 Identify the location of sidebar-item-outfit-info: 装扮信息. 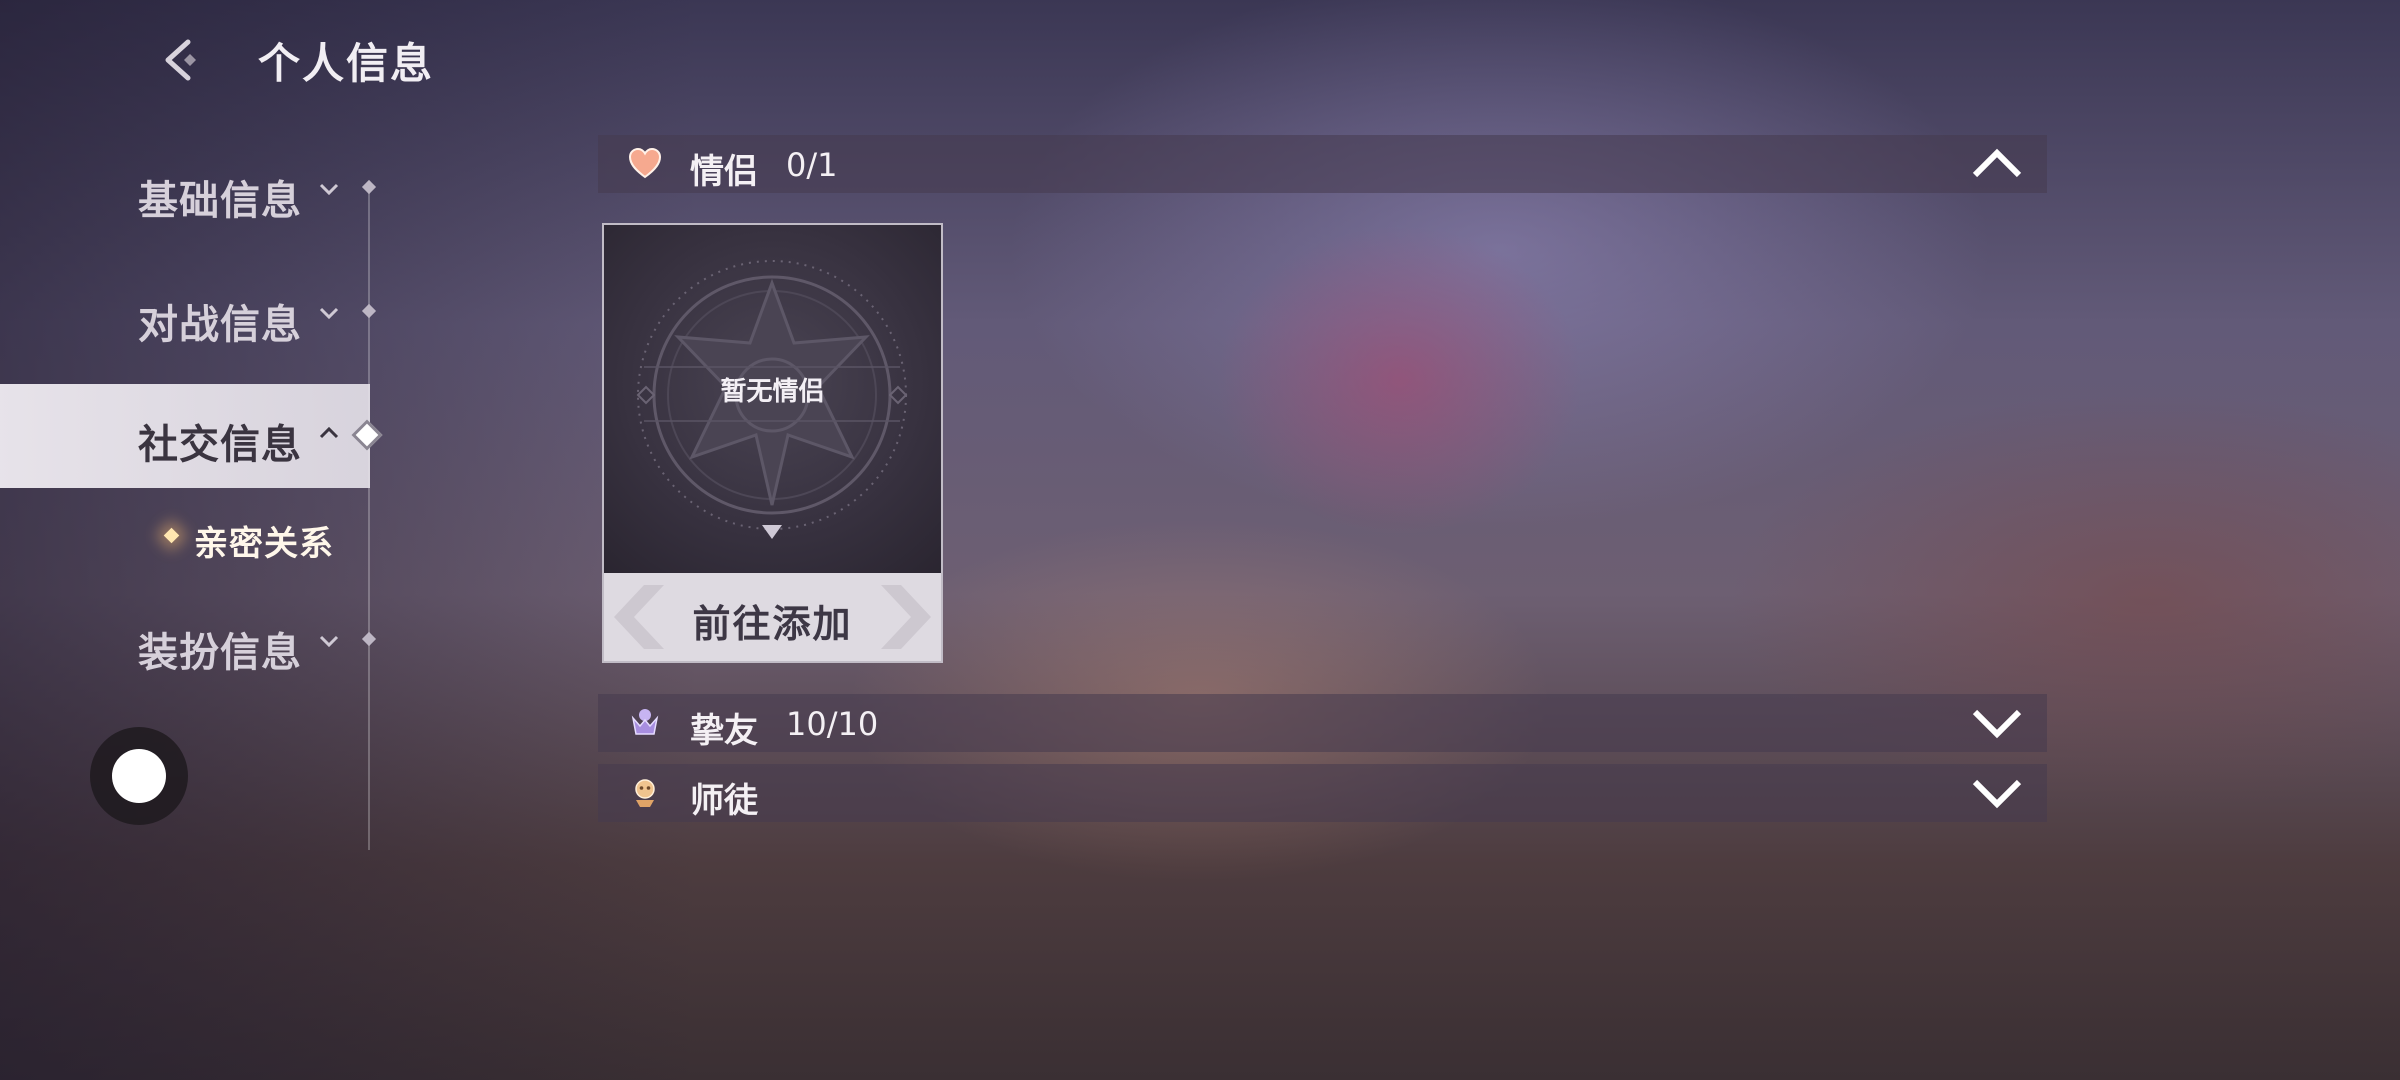
(188, 644).